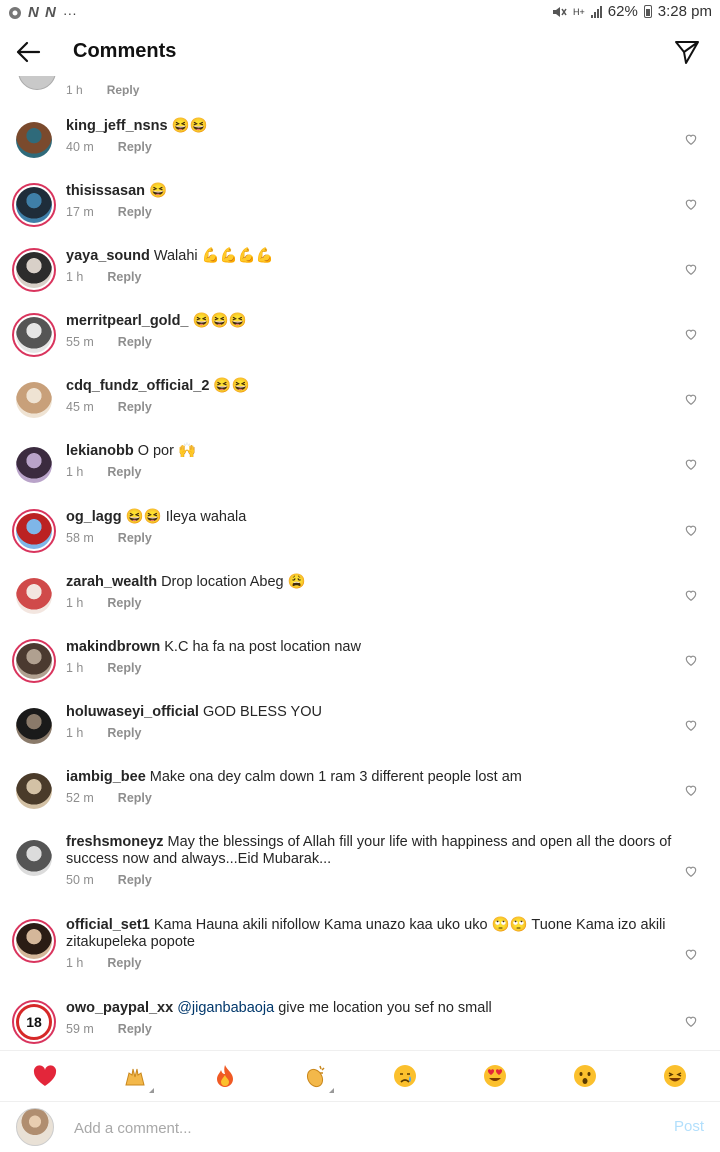 The height and width of the screenshot is (1152, 720). What do you see at coordinates (675, 1076) in the screenshot?
I see `laughing-face-emoji-button` at bounding box center [675, 1076].